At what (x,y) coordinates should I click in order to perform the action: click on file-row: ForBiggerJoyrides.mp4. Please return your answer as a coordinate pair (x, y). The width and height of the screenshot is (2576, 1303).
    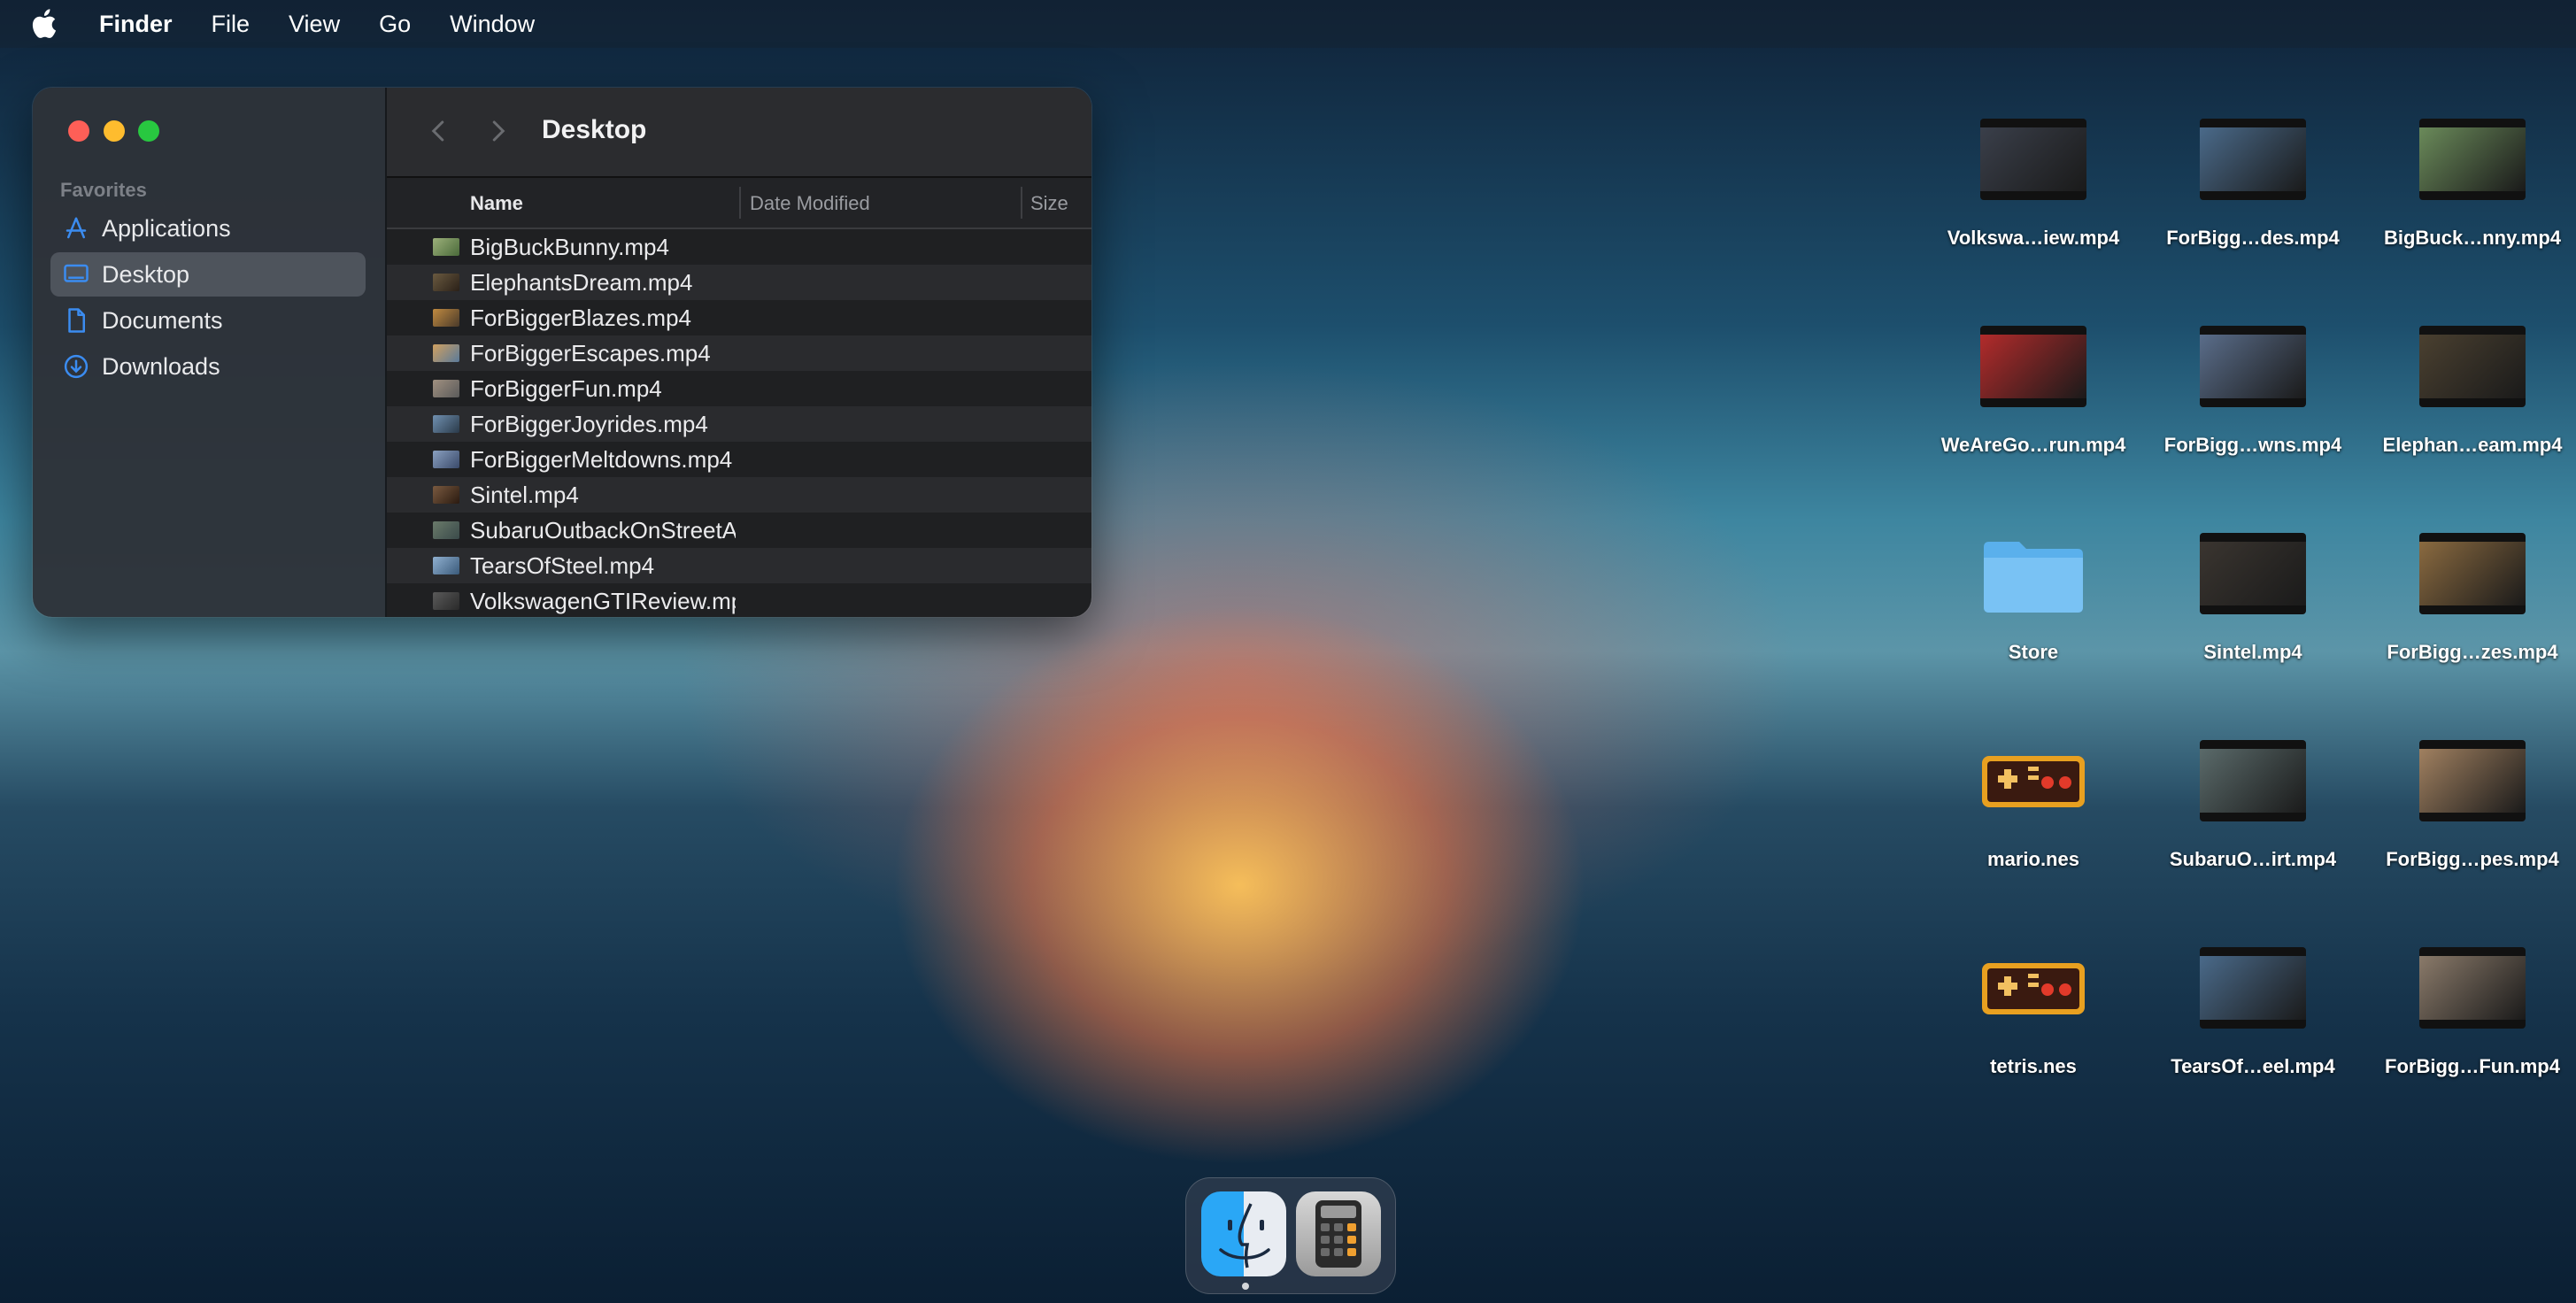
    Looking at the image, I should click on (739, 424).